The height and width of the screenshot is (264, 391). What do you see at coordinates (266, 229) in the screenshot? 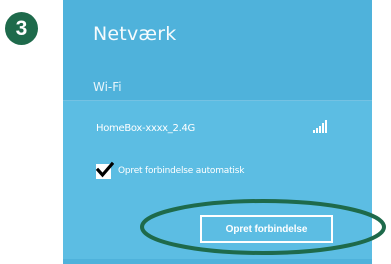
I see `connect-button: Opret forbindelse` at bounding box center [266, 229].